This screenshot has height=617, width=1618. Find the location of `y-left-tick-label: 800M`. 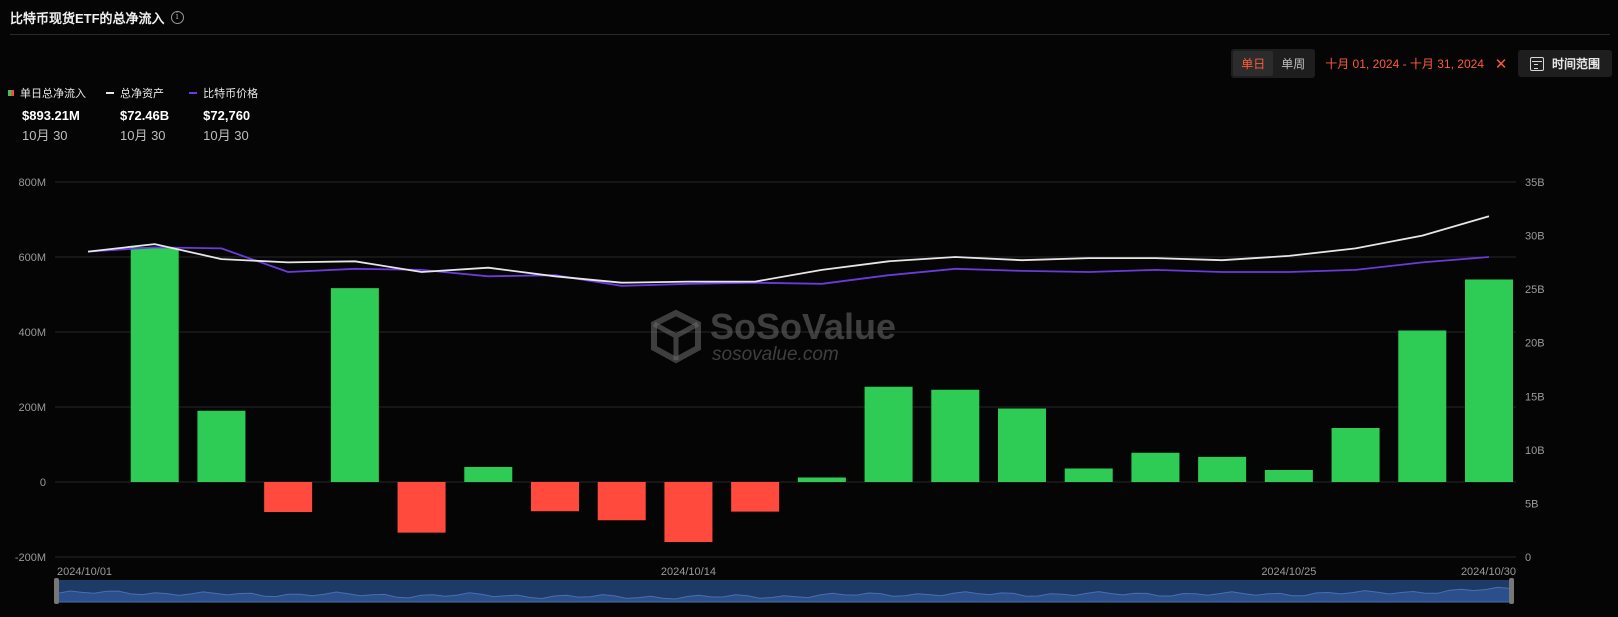

y-left-tick-label: 800M is located at coordinates (32, 183).